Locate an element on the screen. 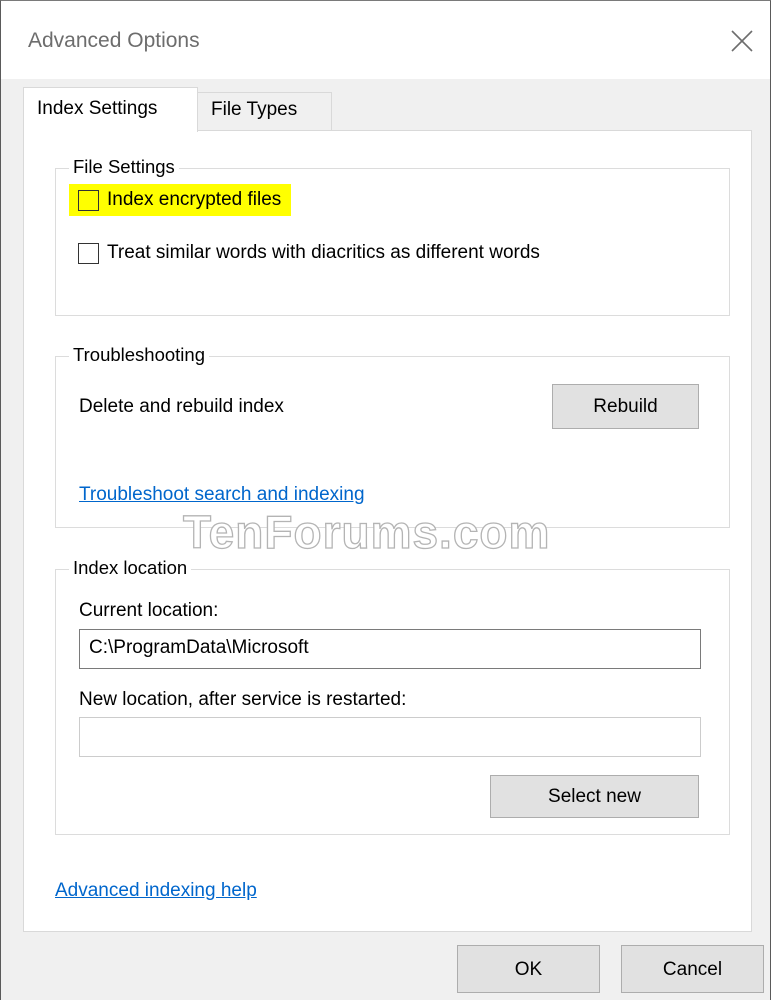 The image size is (771, 1000). new-location-field is located at coordinates (390, 737).